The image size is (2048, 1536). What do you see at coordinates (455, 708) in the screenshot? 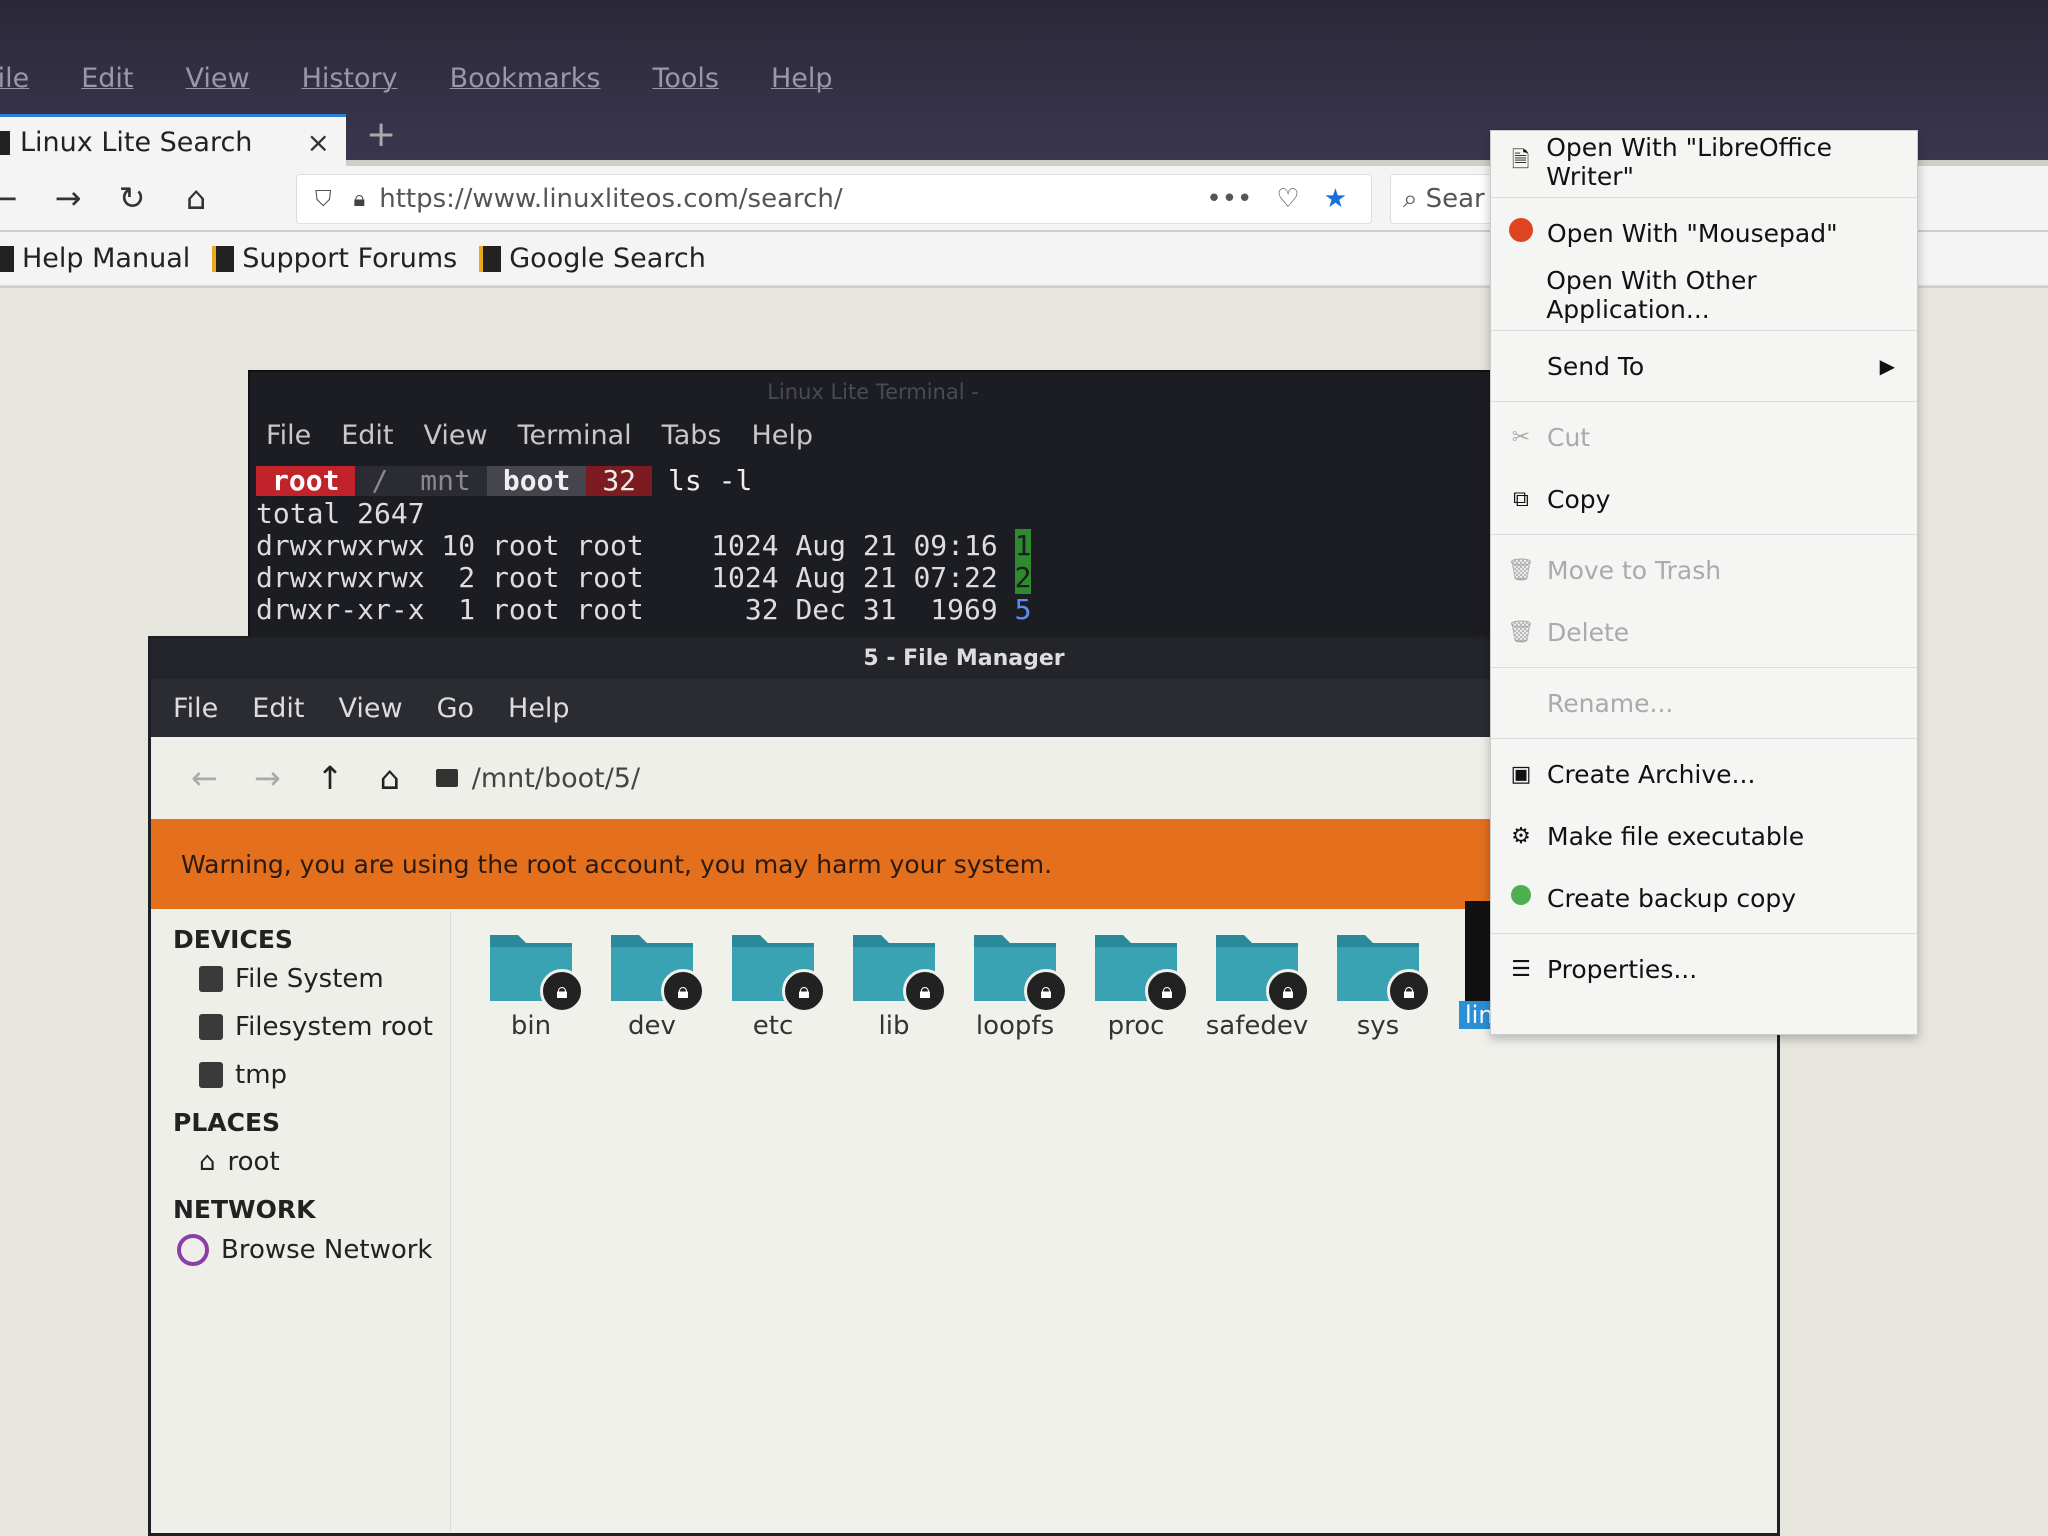
I see `fm-menu-go: Go` at bounding box center [455, 708].